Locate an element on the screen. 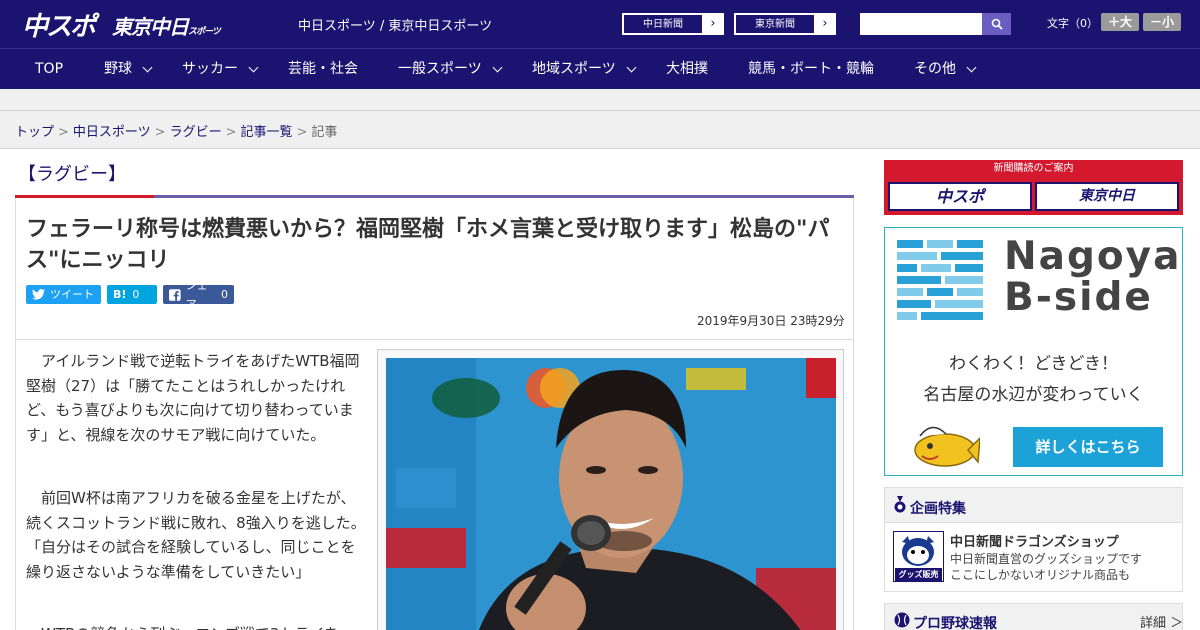  nav-item-baseball: 野球 is located at coordinates (128, 69).